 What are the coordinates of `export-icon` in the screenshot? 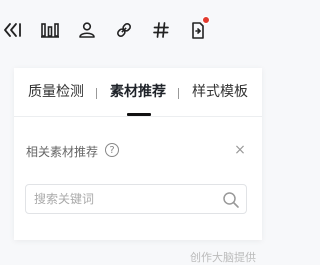 It's located at (199, 28).